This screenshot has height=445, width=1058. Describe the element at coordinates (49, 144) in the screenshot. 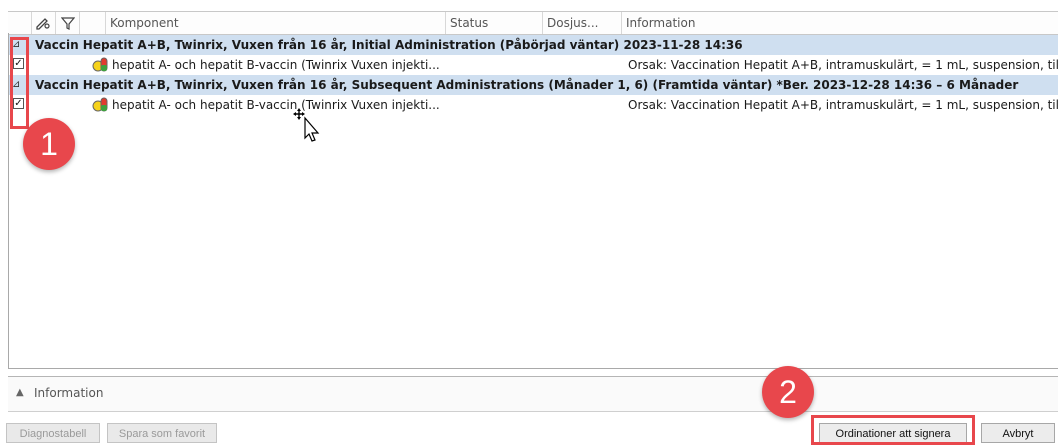

I see `annotation-badge-1: 1` at that location.